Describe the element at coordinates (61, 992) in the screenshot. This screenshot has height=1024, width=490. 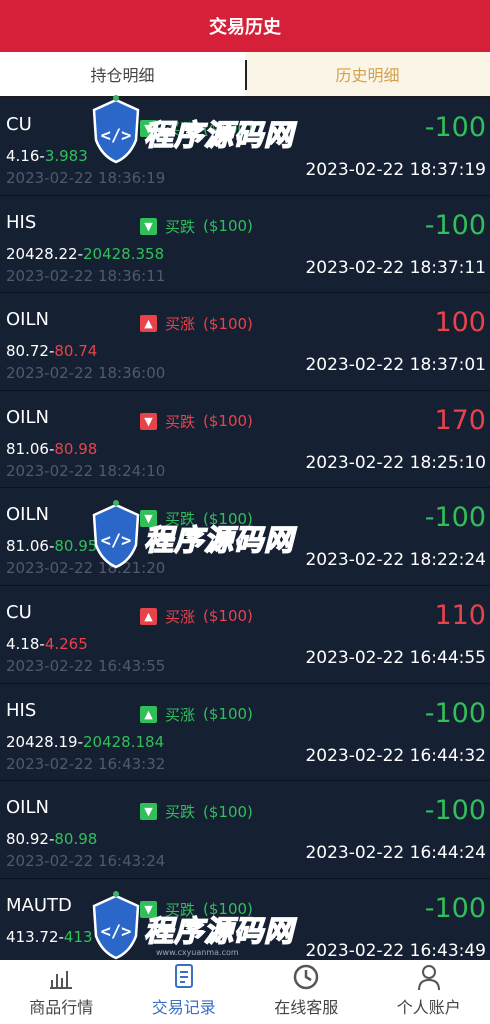
I see `nav-market: 商品行情` at that location.